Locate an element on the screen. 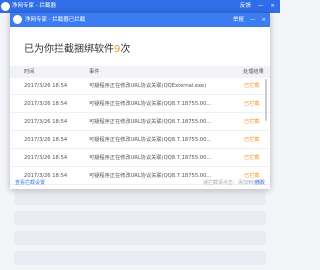 The height and width of the screenshot is (270, 320). app-minimize-button: — is located at coordinates (261, 6).